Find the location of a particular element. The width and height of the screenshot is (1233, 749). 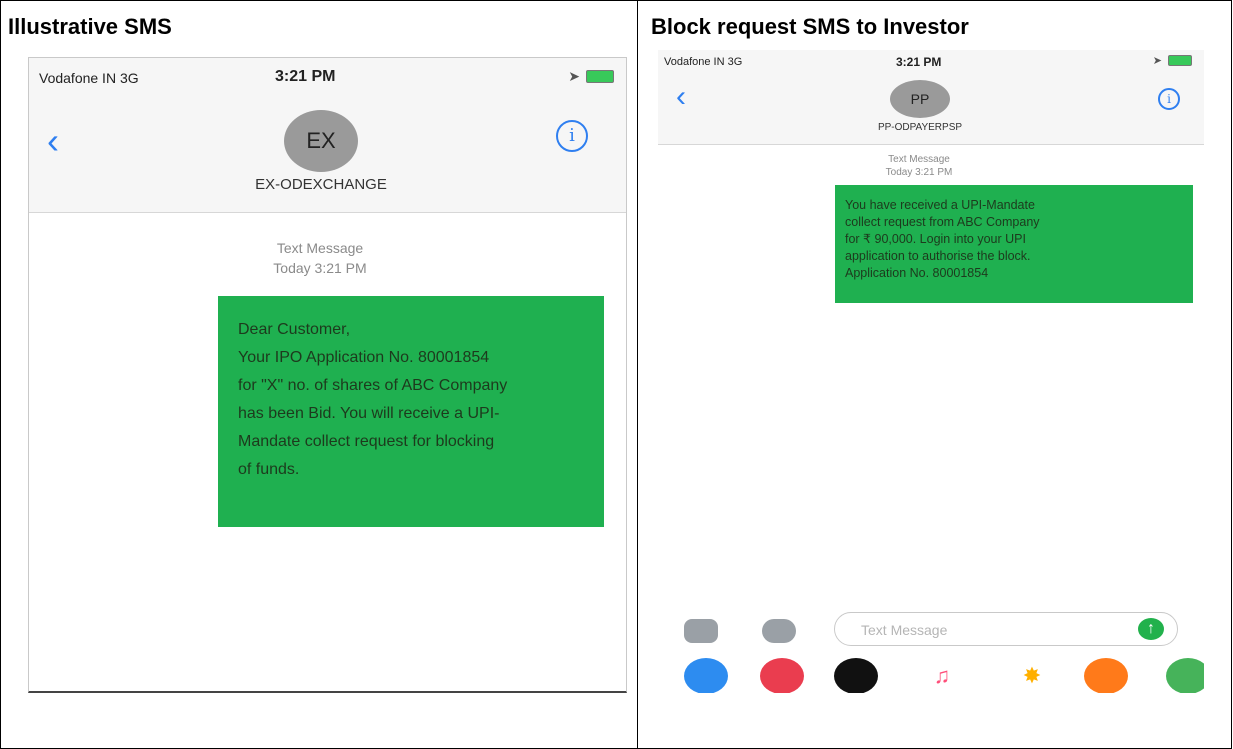

app-drawer: ♫ ✸ is located at coordinates (931, 675).